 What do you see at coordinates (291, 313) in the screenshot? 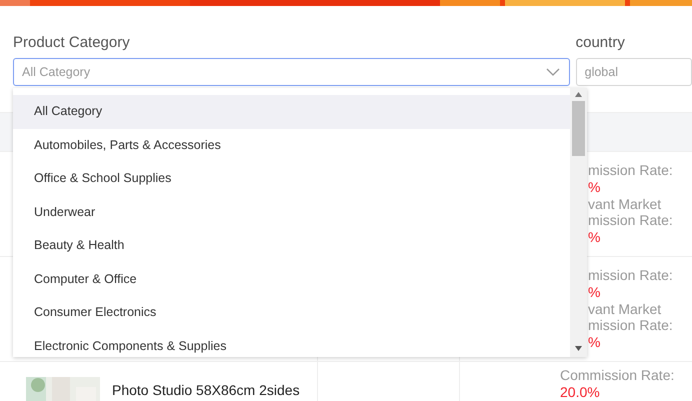
I see `dropdown-option: Consumer Electronics` at bounding box center [291, 313].